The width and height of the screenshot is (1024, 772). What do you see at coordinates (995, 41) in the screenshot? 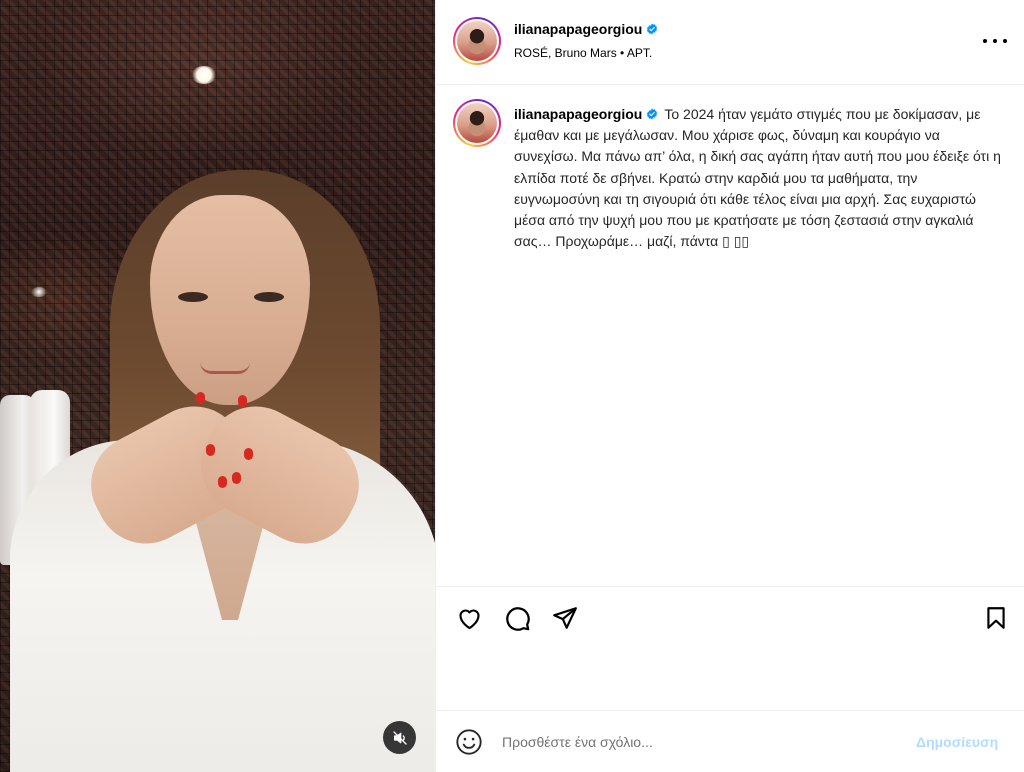
I see `more-options-button` at bounding box center [995, 41].